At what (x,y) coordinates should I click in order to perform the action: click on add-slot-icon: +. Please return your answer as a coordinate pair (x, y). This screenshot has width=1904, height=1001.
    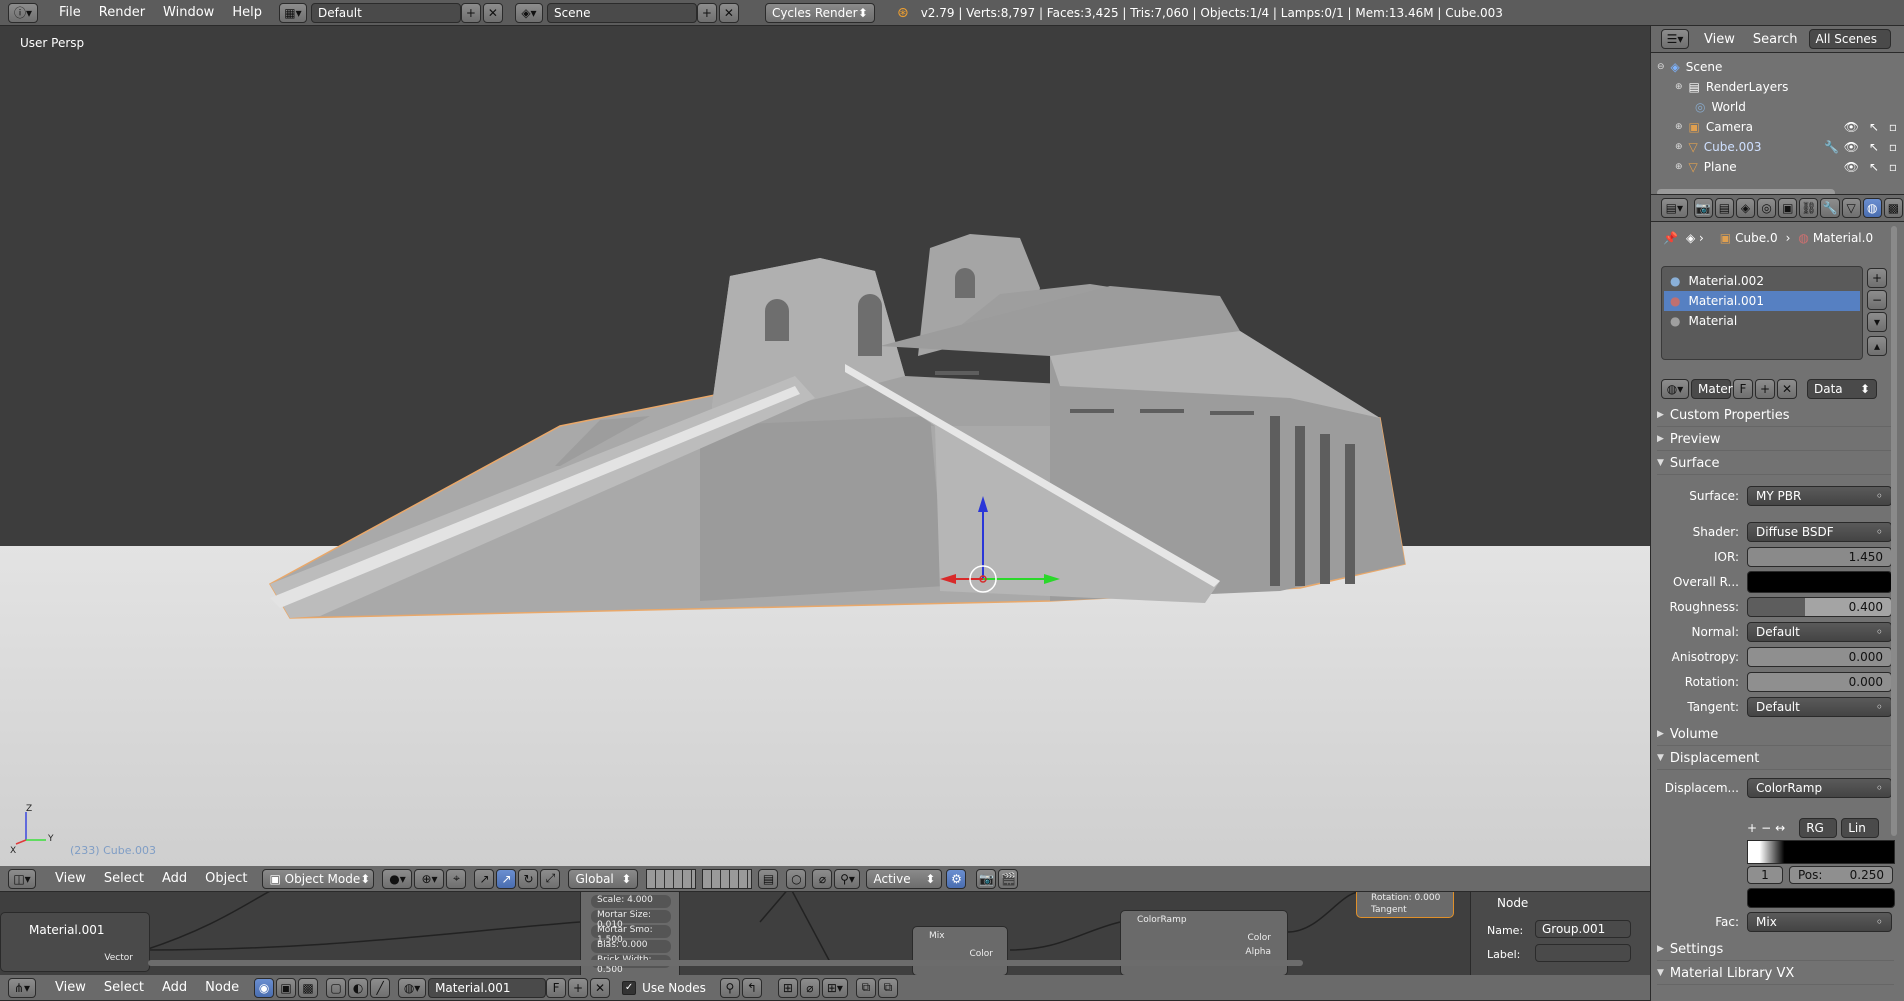
    Looking at the image, I should click on (1877, 278).